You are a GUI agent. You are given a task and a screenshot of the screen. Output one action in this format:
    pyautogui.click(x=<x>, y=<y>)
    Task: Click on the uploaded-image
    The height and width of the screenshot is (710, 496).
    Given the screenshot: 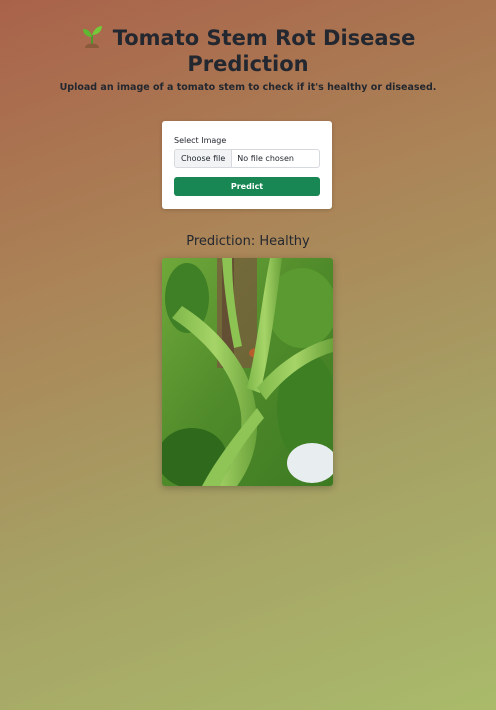 What is the action you would take?
    pyautogui.click(x=247, y=372)
    